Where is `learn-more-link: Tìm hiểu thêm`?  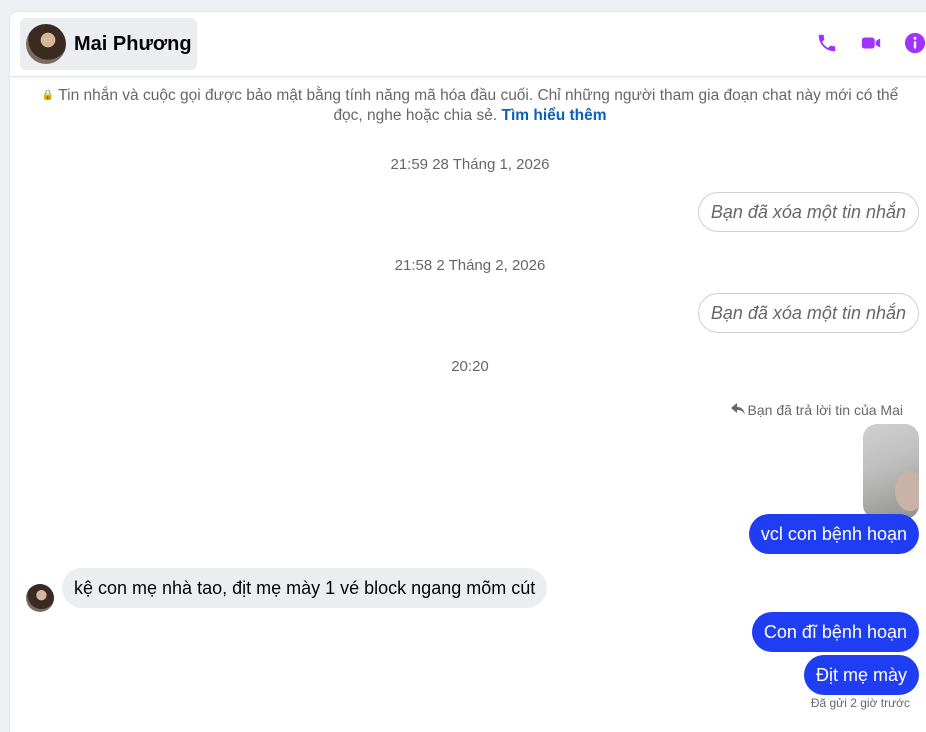
learn-more-link: Tìm hiểu thêm is located at coordinates (553, 115).